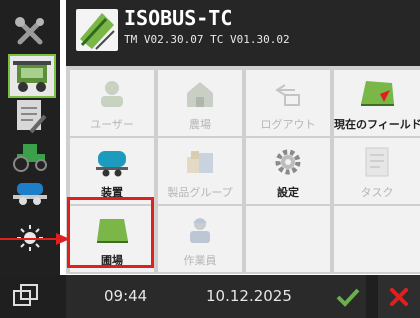 The height and width of the screenshot is (318, 420). Describe the element at coordinates (377, 124) in the screenshot. I see `tile-label: 現在のフィールド` at that location.